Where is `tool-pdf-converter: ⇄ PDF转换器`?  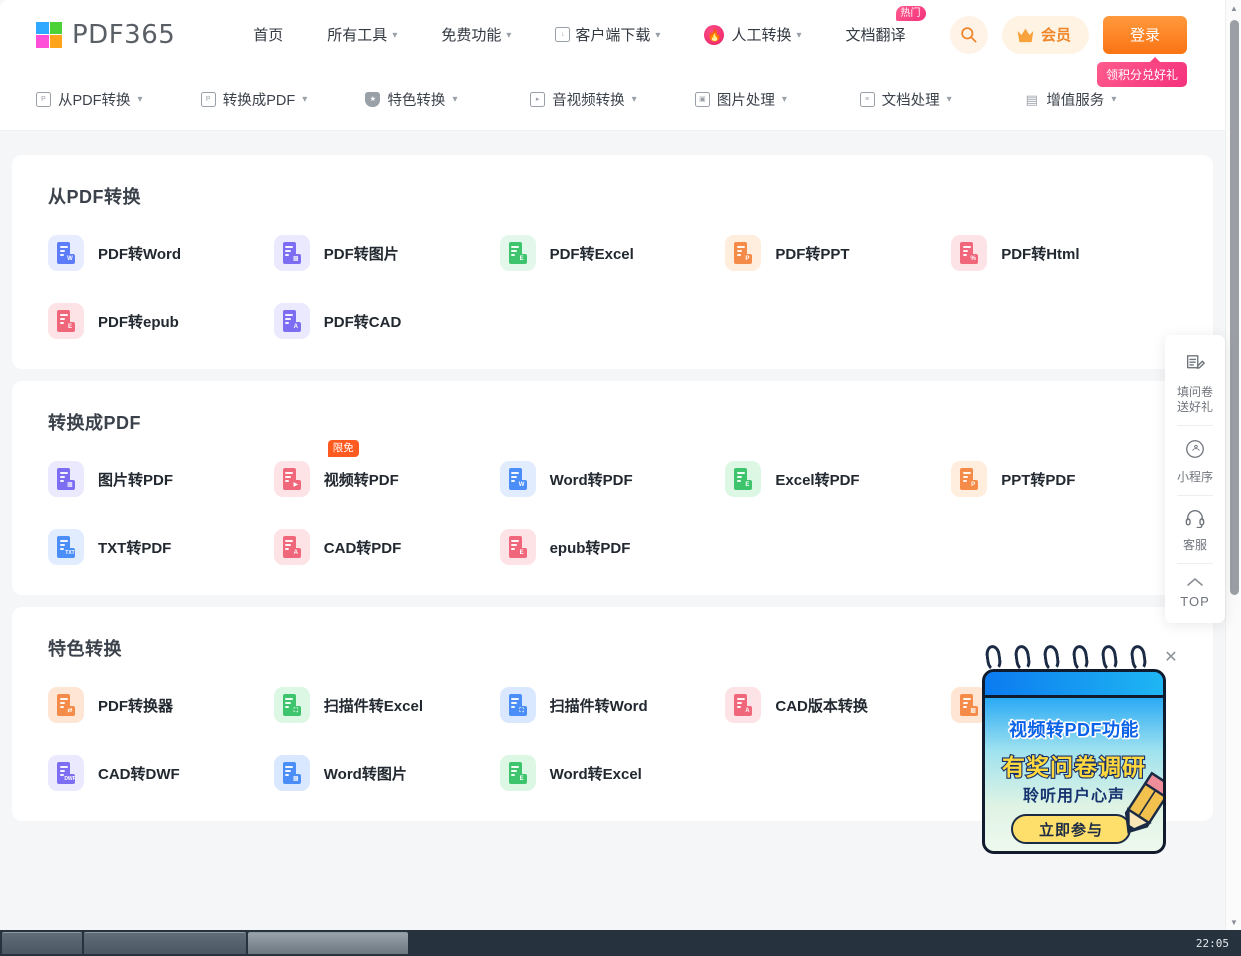
tool-pdf-converter: ⇄ PDF转换器 is located at coordinates (161, 705).